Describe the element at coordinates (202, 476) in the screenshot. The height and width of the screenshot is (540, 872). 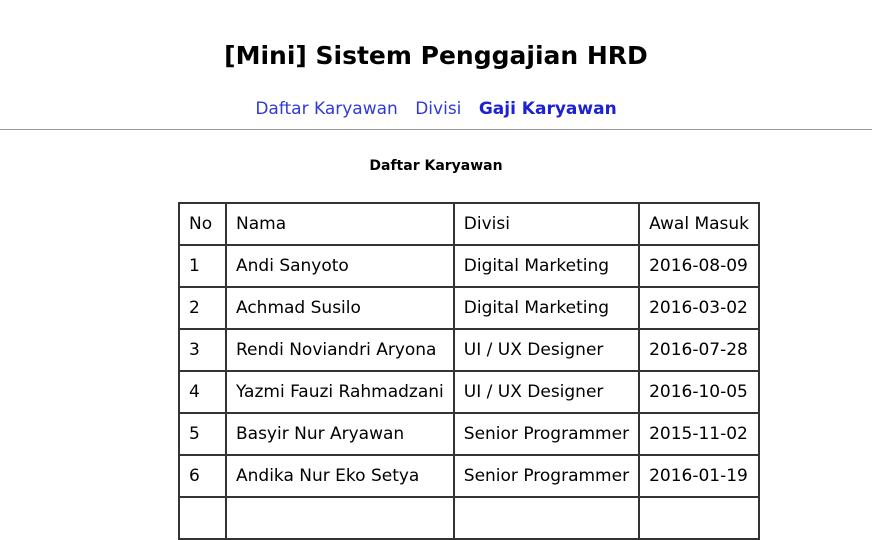
I see `cell-no: 6` at that location.